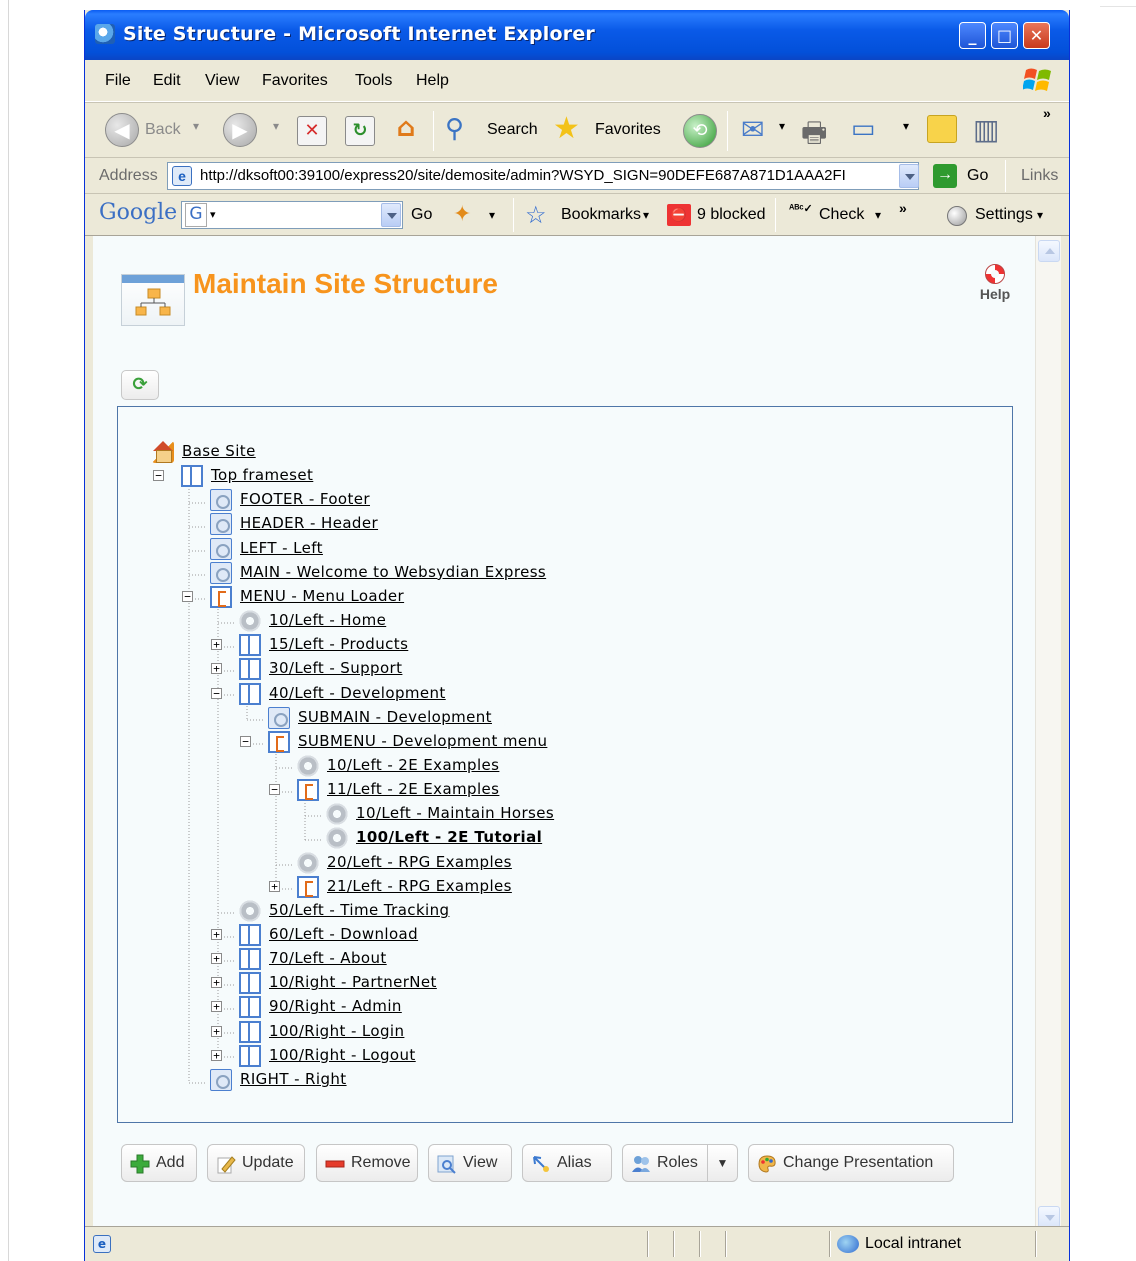 The height and width of the screenshot is (1261, 1136). I want to click on search-button-label: Search, so click(512, 130).